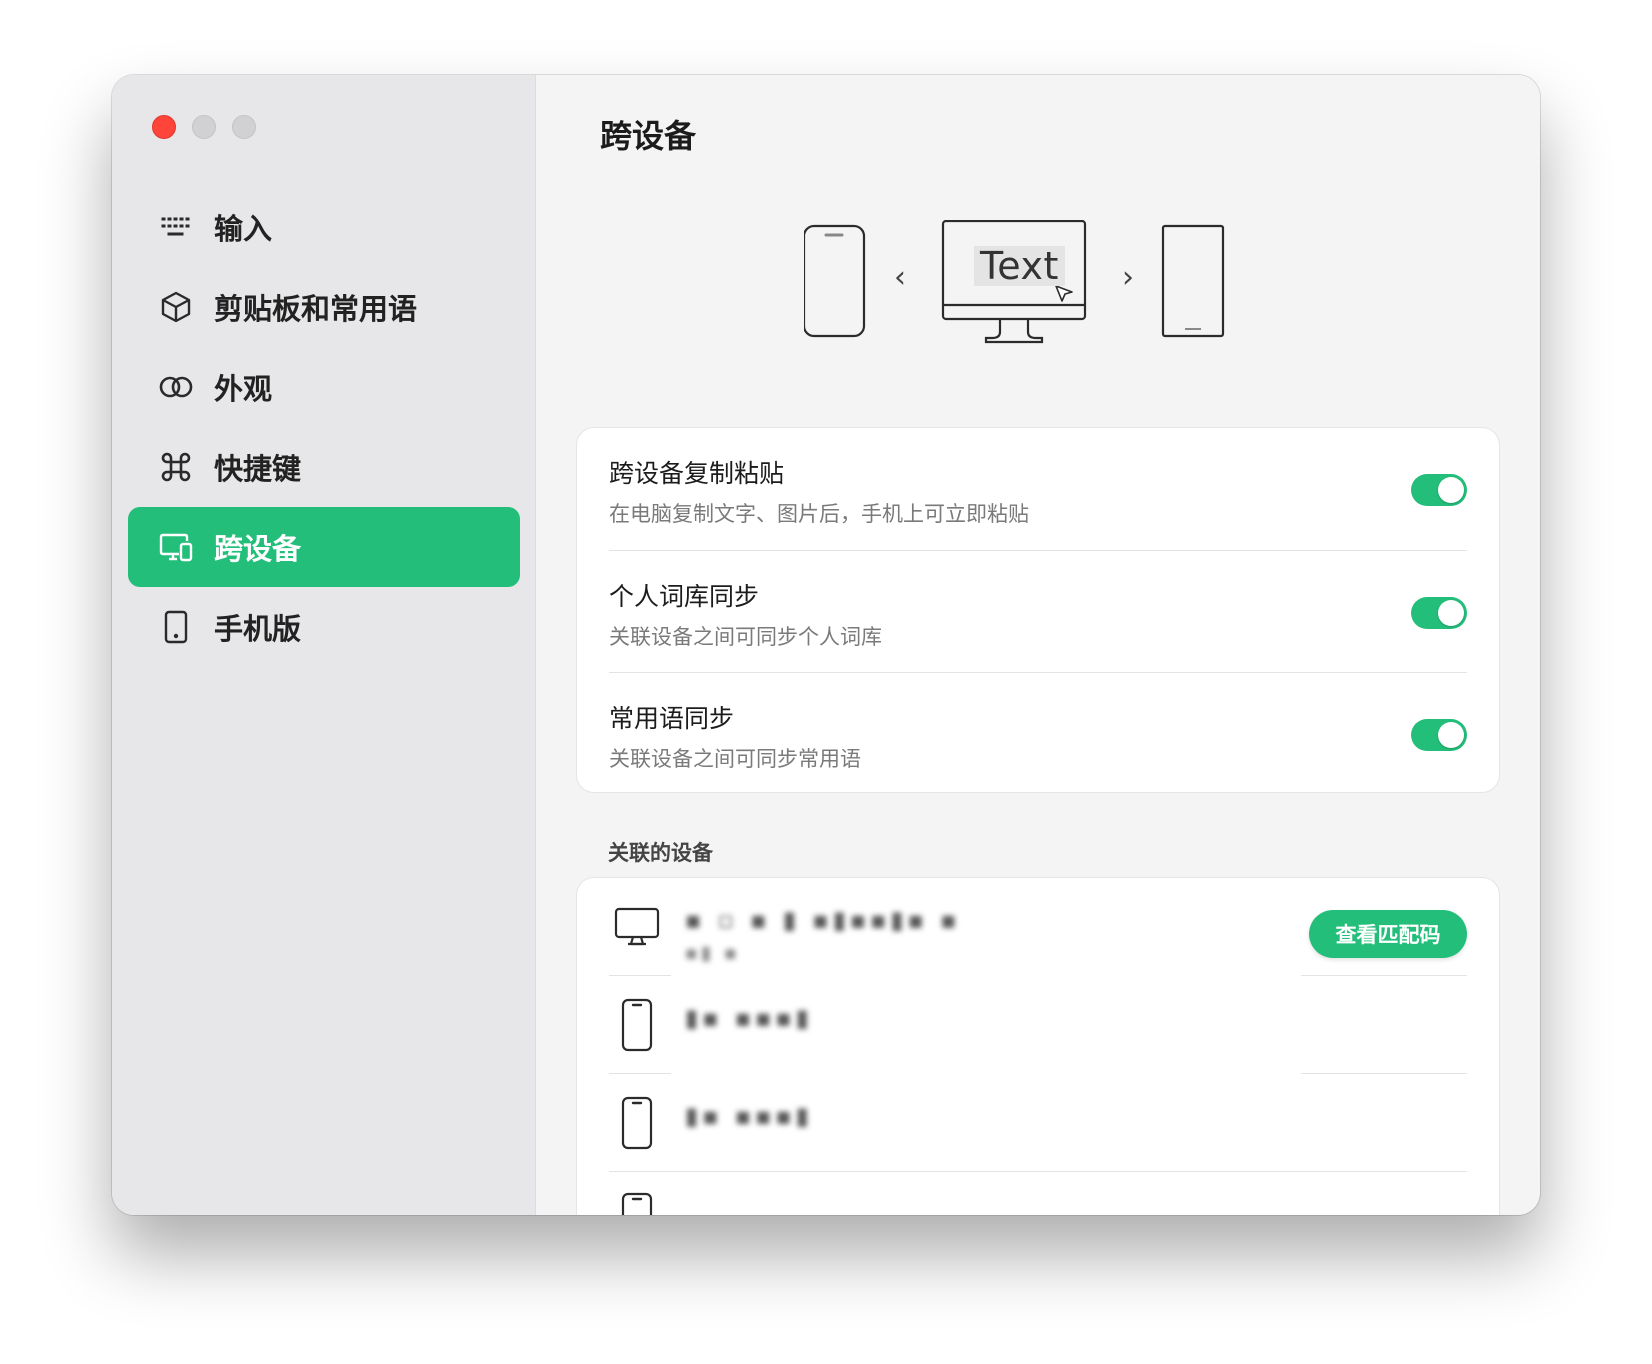  What do you see at coordinates (316, 309) in the screenshot?
I see `sidebar-item-label: 剪贴板和常用语` at bounding box center [316, 309].